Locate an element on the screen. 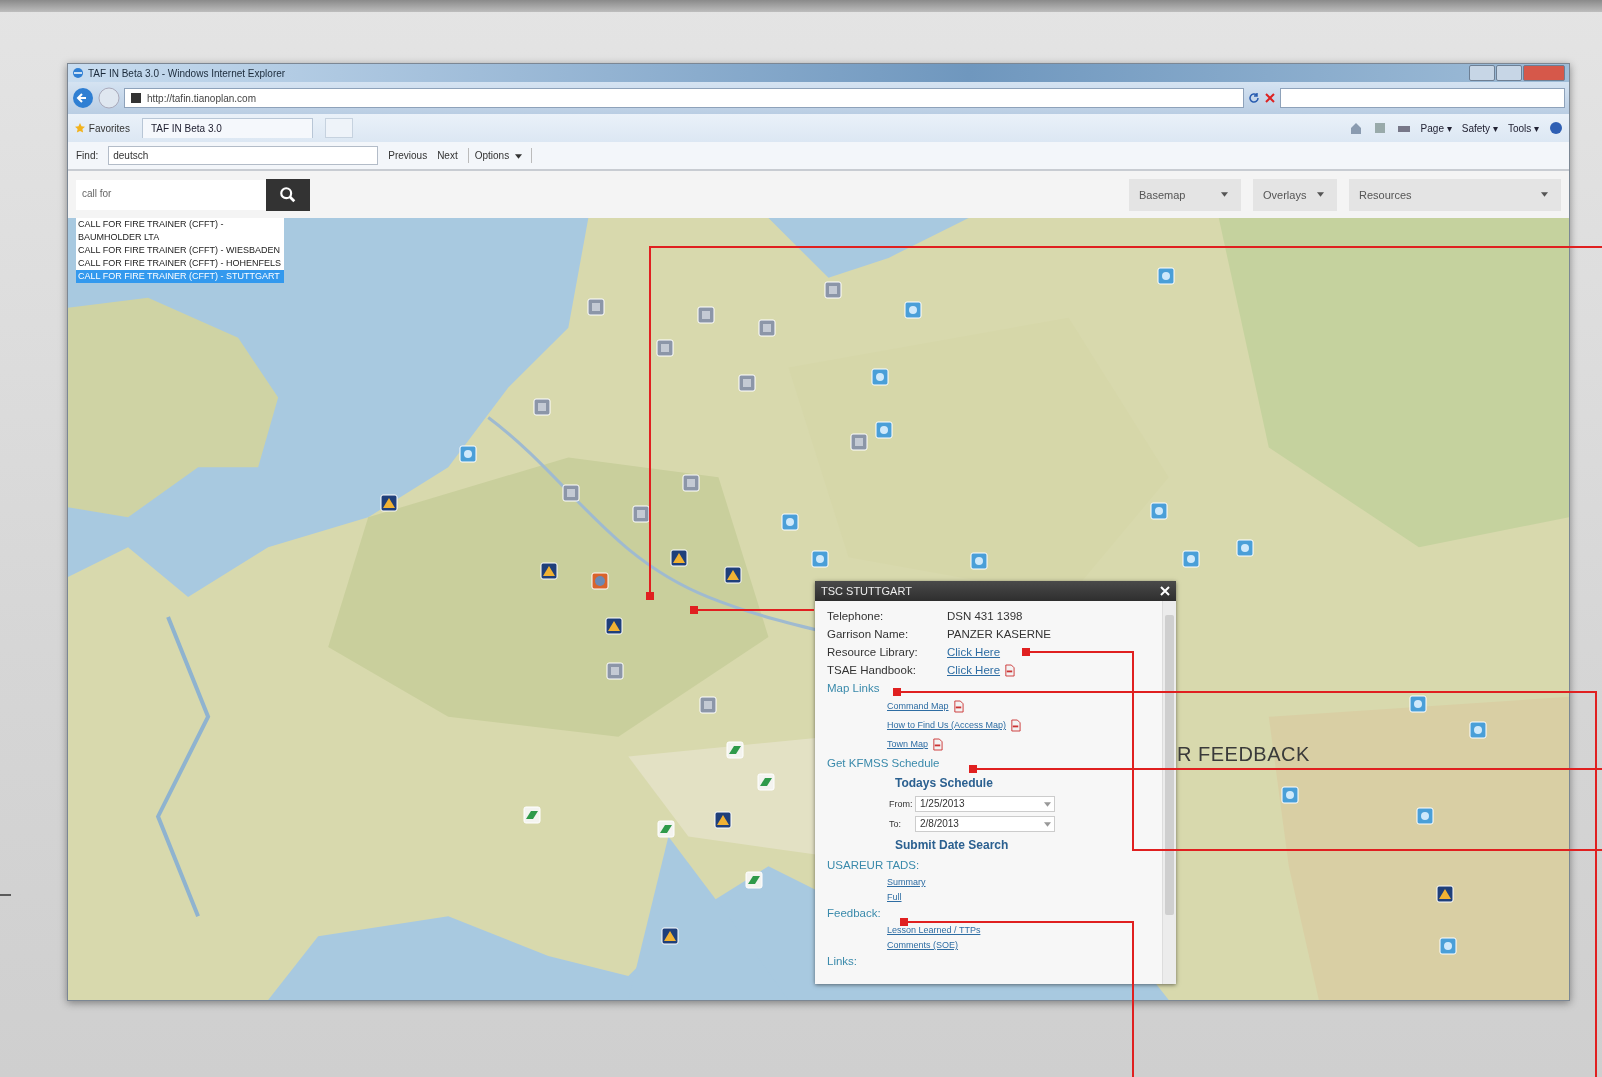 Image resolution: width=1602 pixels, height=1077 pixels. forward-button is located at coordinates (109, 98).